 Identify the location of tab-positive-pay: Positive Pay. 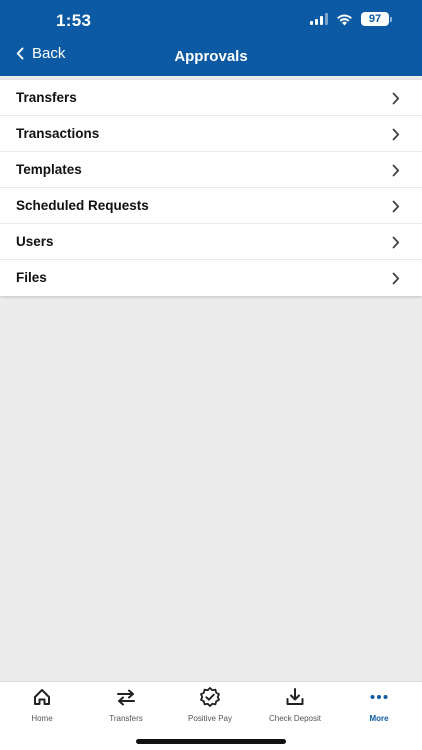
(210, 706).